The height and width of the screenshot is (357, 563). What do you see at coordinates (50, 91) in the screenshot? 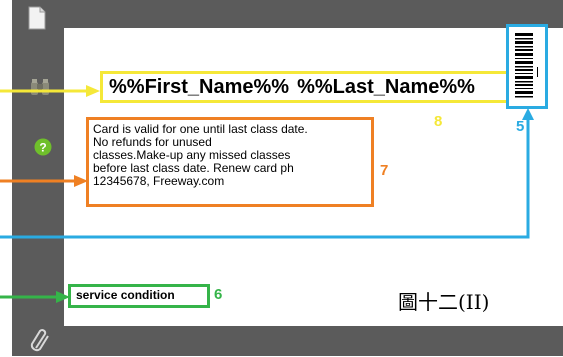
I see `yellow-arrow` at bounding box center [50, 91].